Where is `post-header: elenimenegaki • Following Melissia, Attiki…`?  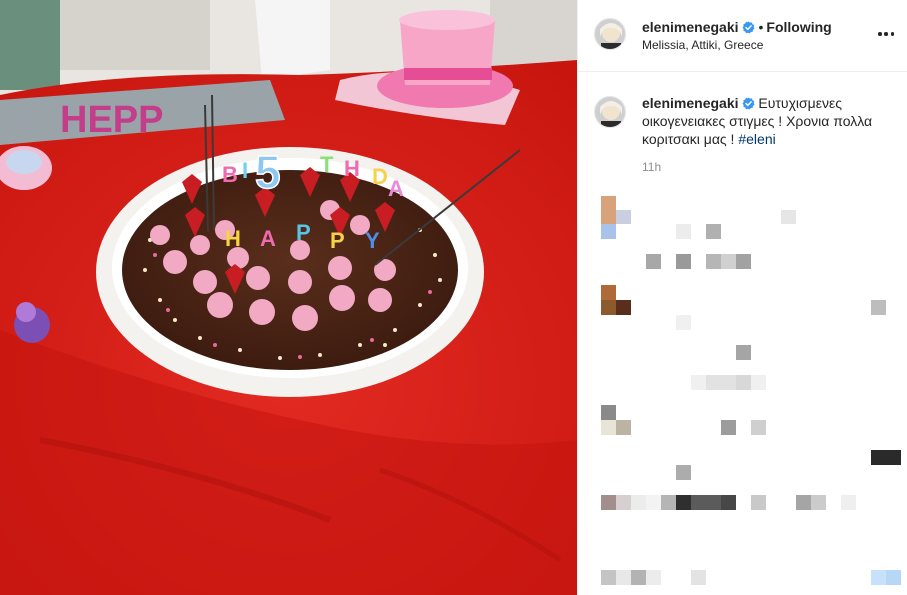
post-header: elenimenegaki • Following Melissia, Attiki… is located at coordinates (742, 36).